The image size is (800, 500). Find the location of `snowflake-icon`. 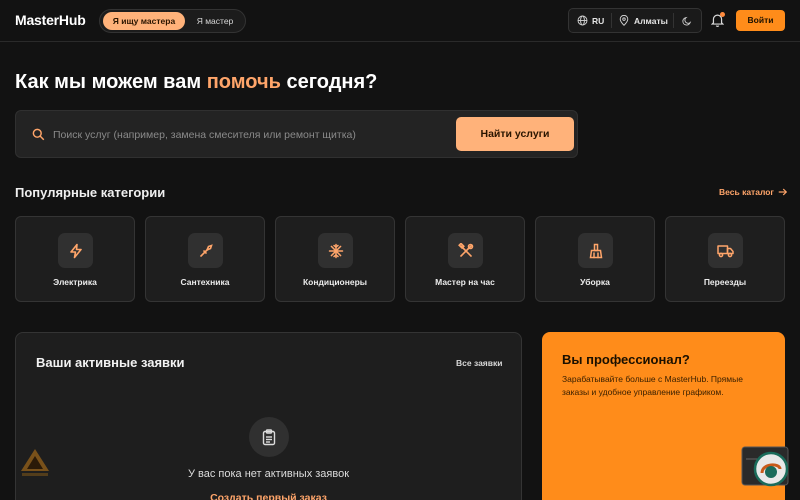

snowflake-icon is located at coordinates (335, 250).